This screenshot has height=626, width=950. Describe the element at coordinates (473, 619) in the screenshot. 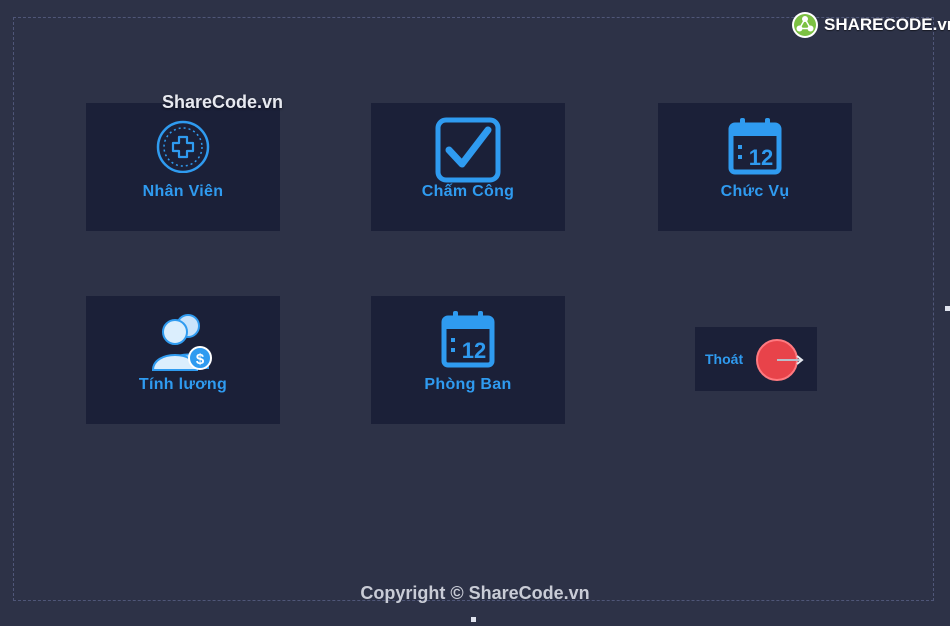

I see `resize-grip-bottom` at that location.